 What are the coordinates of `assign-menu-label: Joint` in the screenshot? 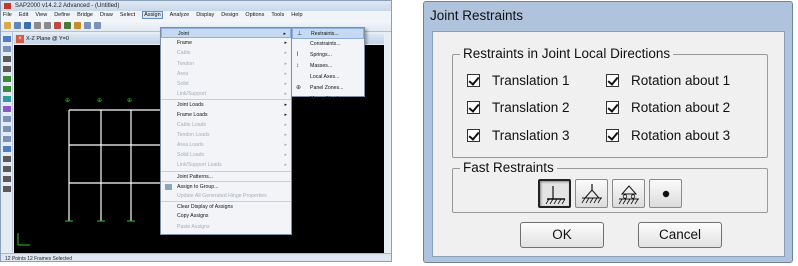 It's located at (183, 34).